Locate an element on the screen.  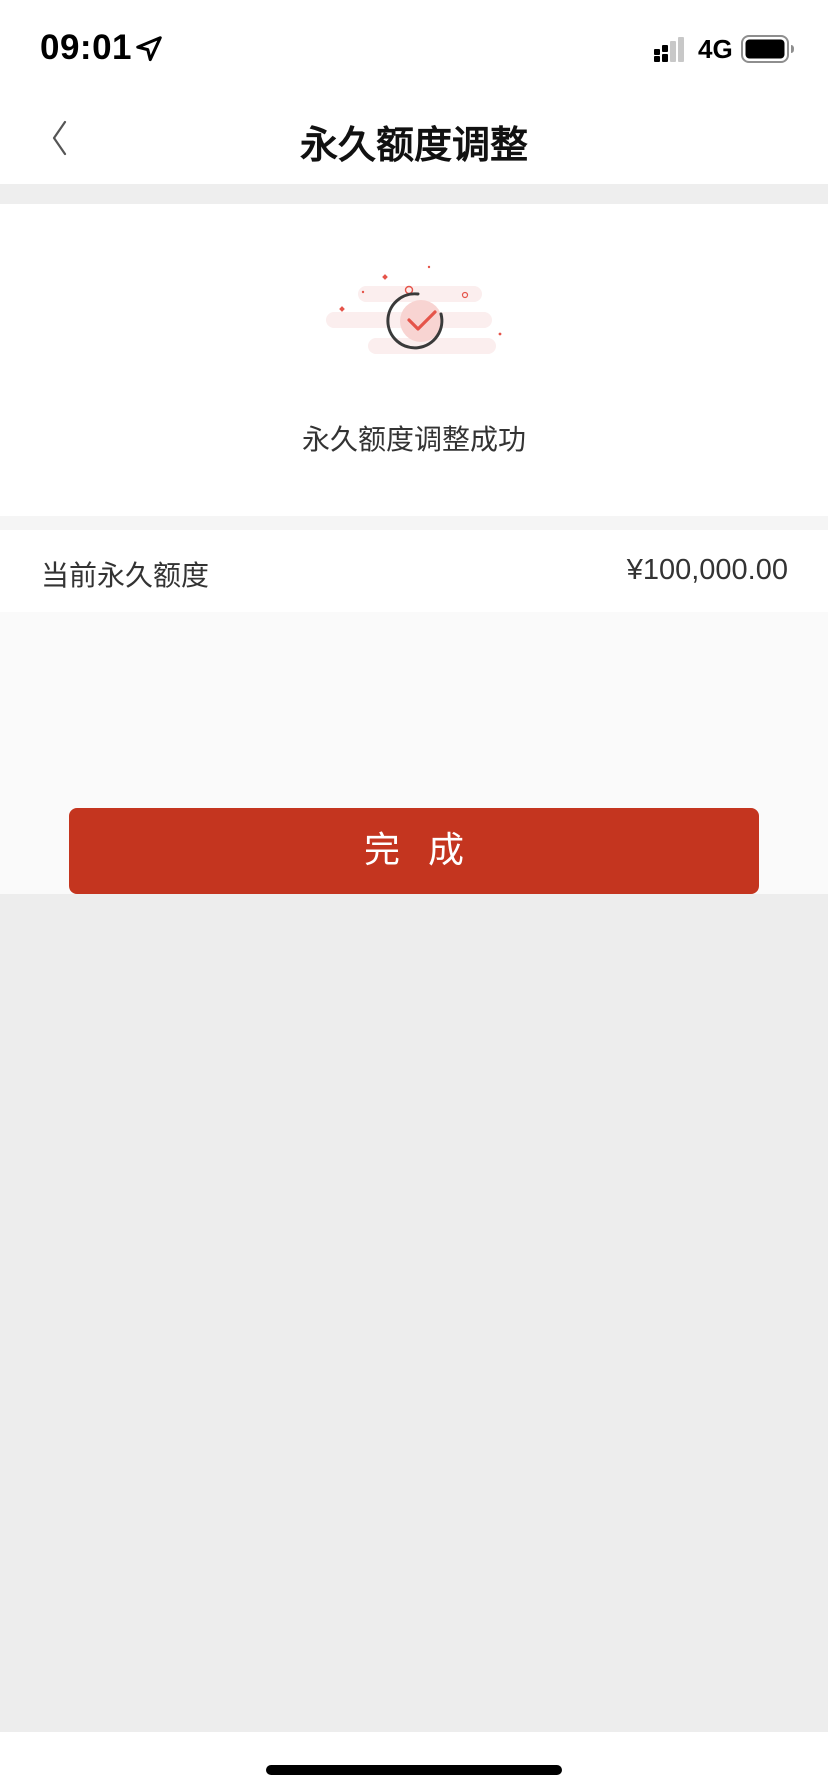
success-message: 永久额度调整成功 is located at coordinates (413, 439).